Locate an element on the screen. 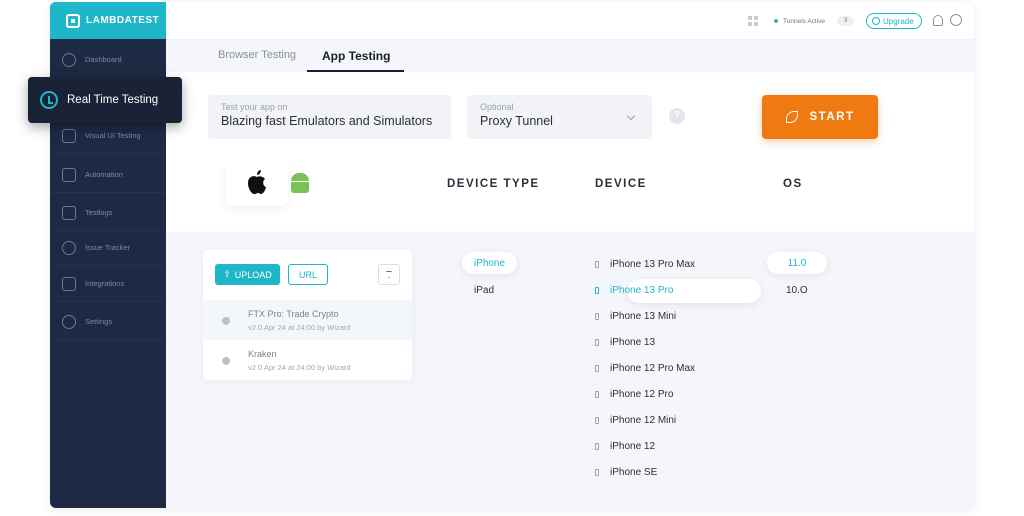 The image size is (1024, 516). apple-os-tab is located at coordinates (257, 183).